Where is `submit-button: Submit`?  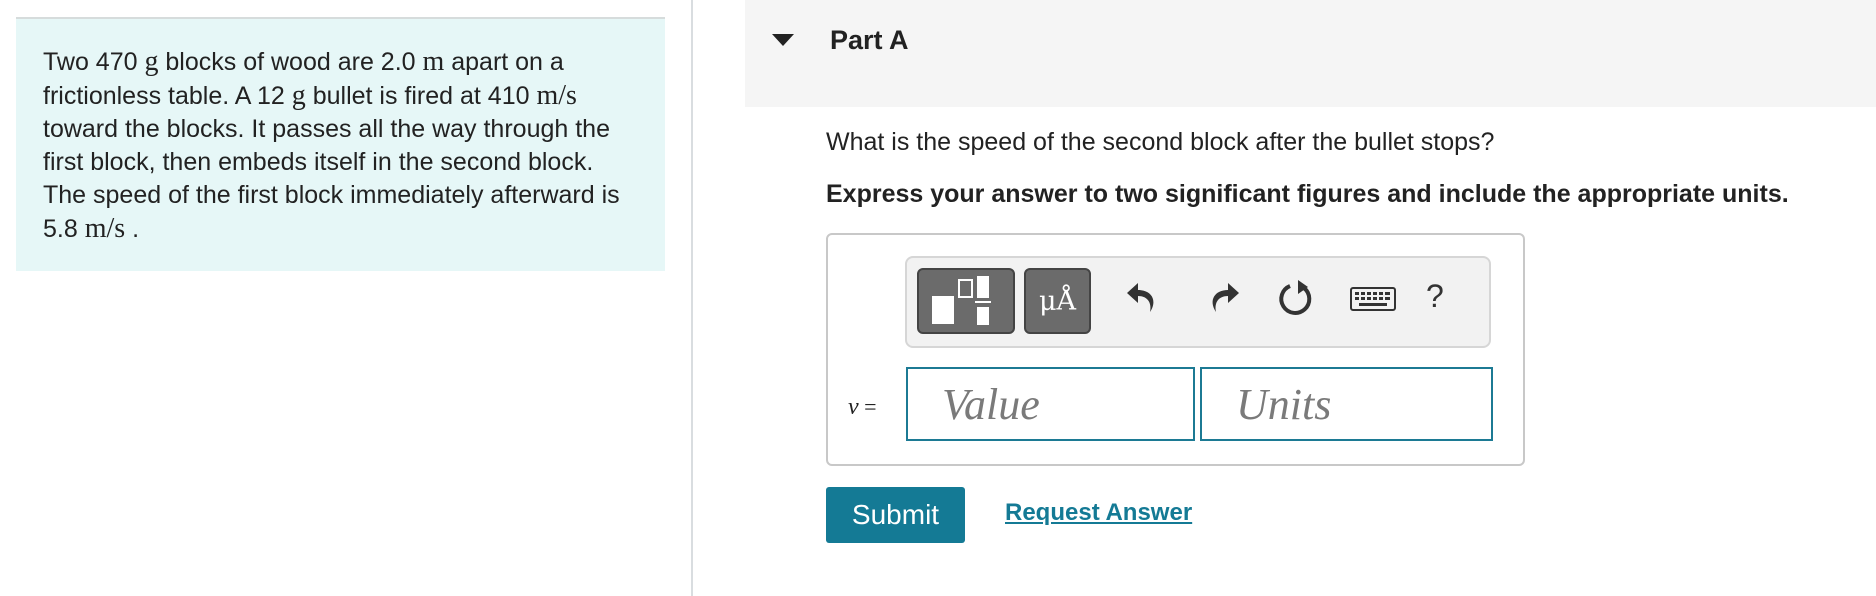
submit-button: Submit is located at coordinates (895, 515).